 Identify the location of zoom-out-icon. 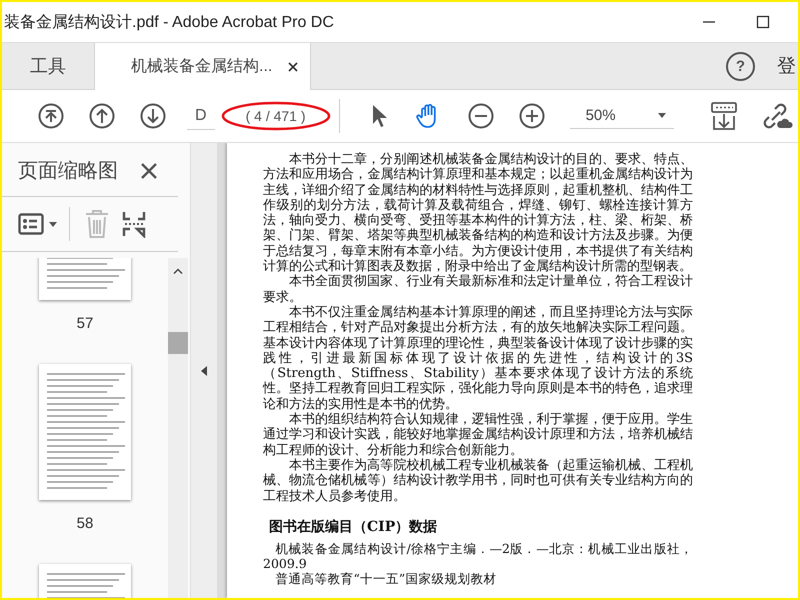
(481, 116).